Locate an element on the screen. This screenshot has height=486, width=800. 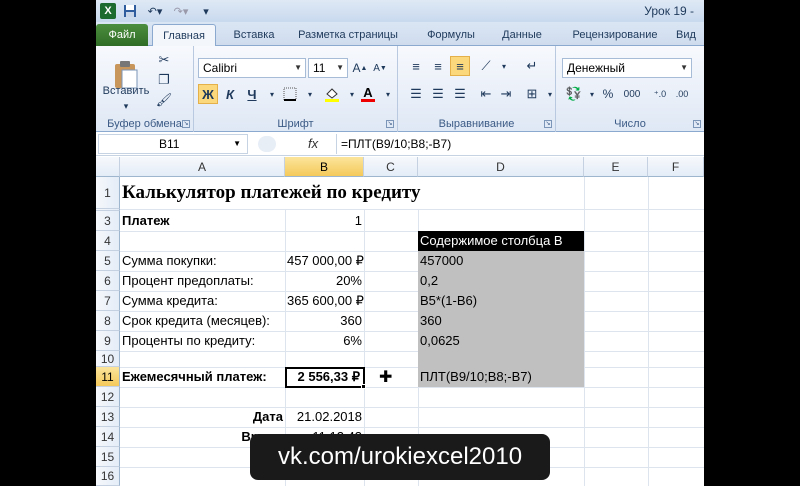
cell-d4: Содержимое столбца B is located at coordinates (501, 241).